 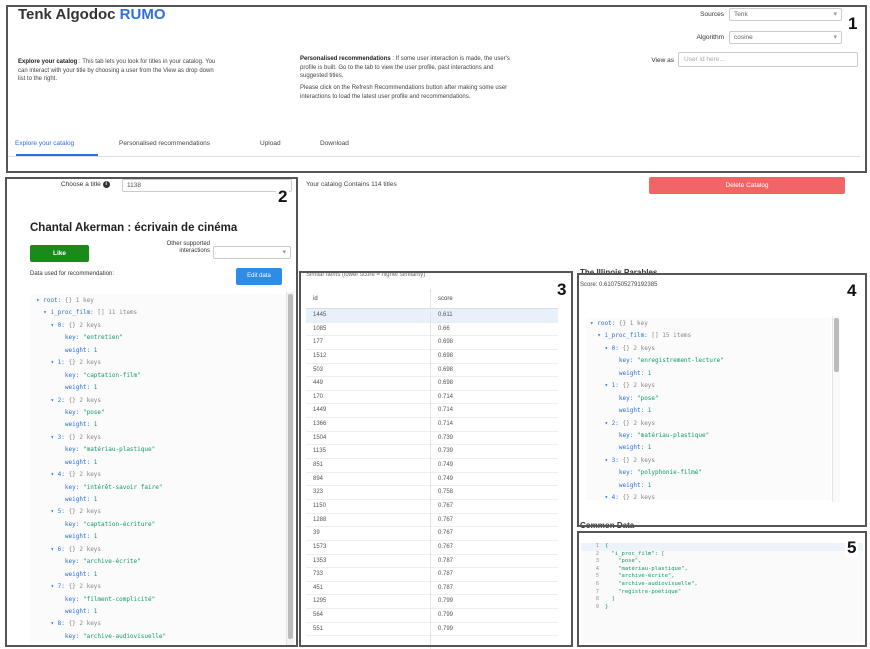 I want to click on cell-id: 449, so click(x=318, y=383).